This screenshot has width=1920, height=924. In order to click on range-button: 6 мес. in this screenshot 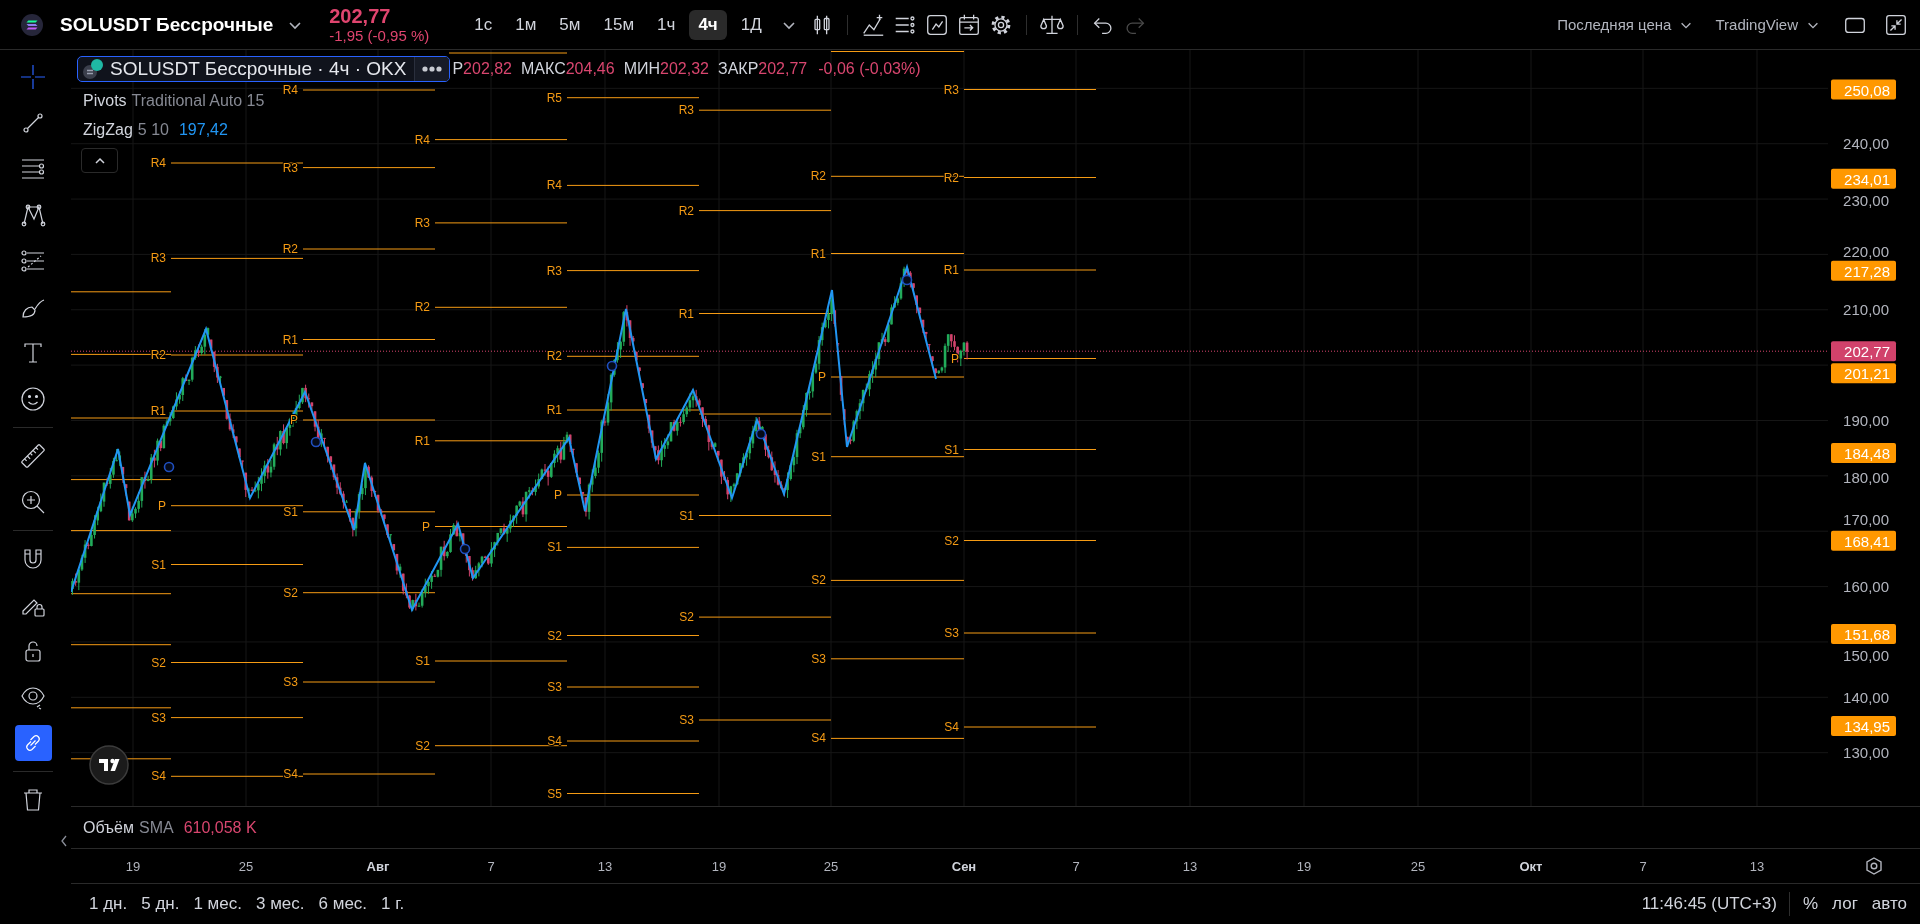, I will do `click(343, 904)`.